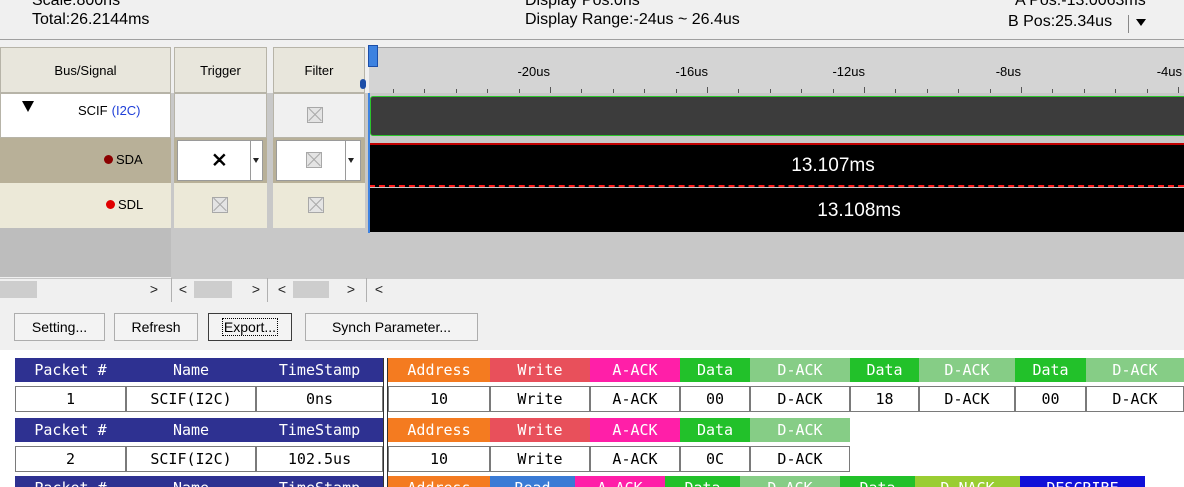 The image size is (1184, 487). Describe the element at coordinates (351, 160) in the screenshot. I see `sda-filter-dropdown-icon` at that location.